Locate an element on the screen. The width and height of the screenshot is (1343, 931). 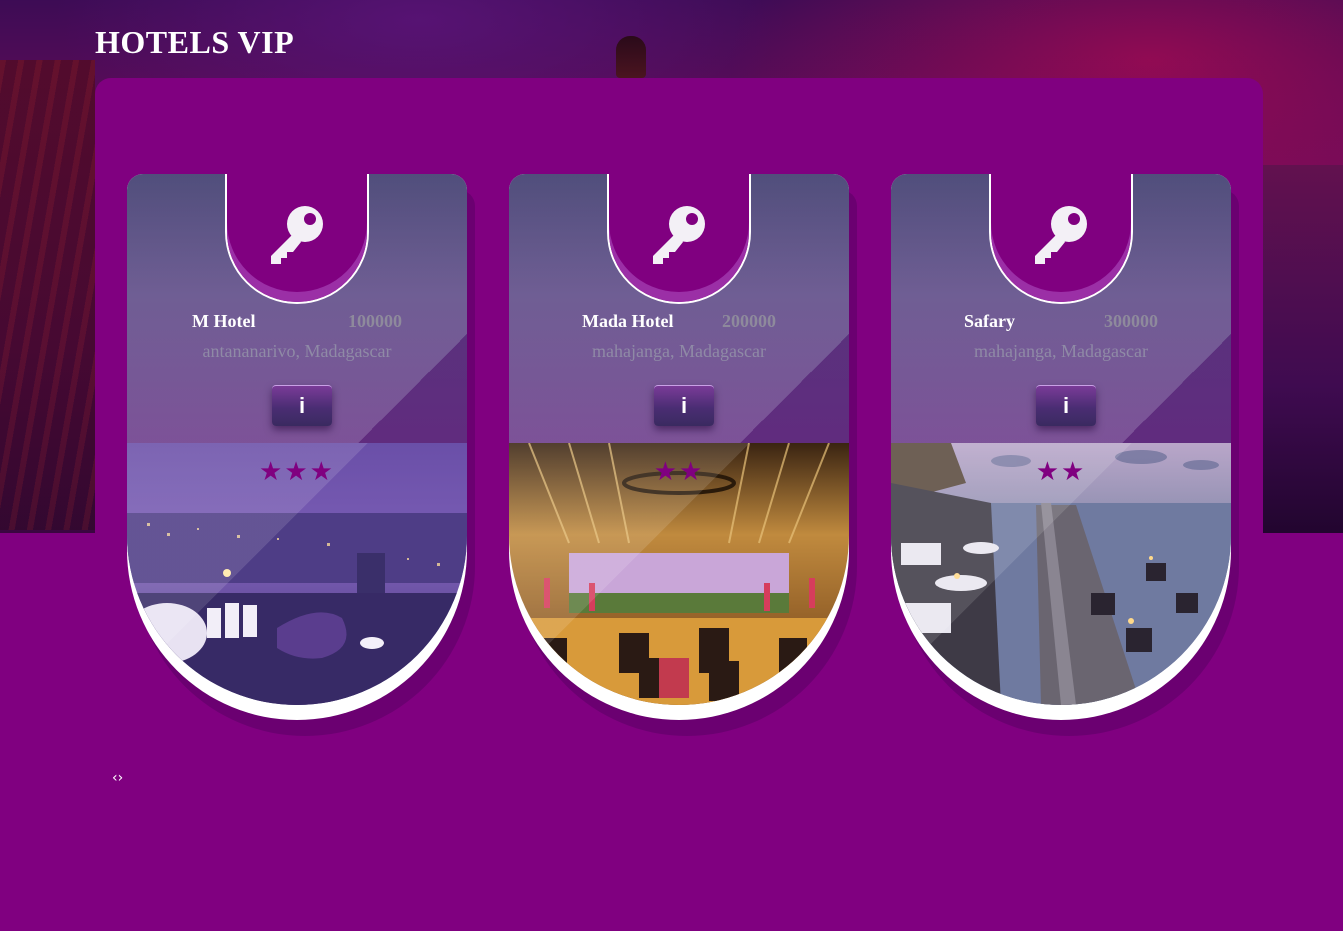
person-silhouette is located at coordinates (631, 57).